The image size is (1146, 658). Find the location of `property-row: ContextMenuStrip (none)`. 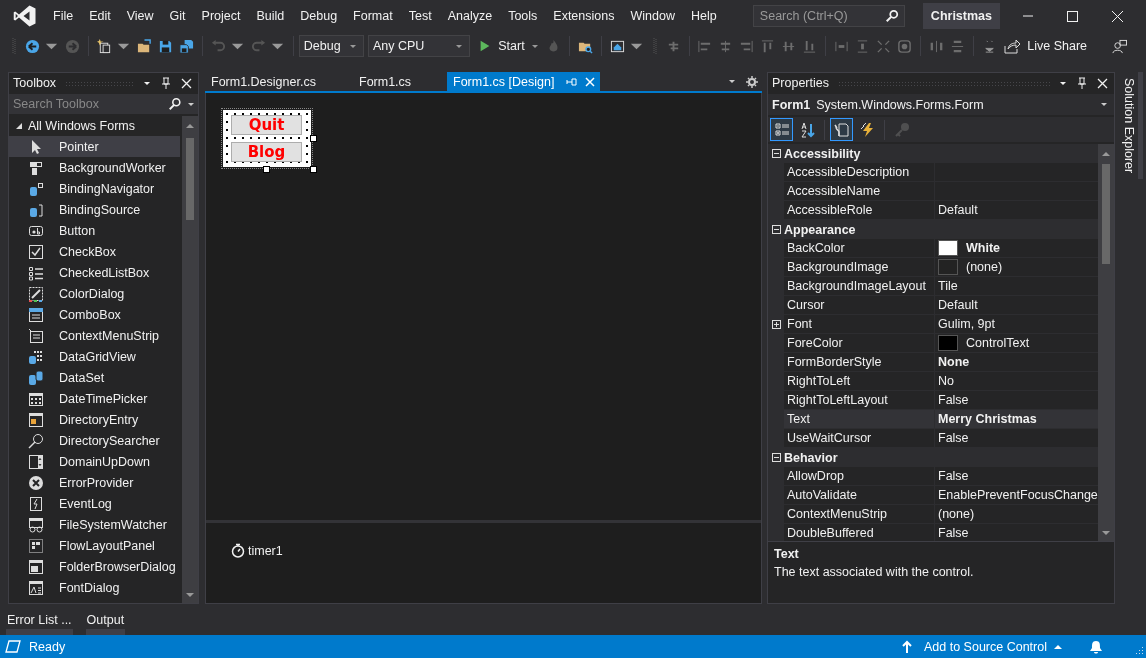

property-row: ContextMenuStrip (none) is located at coordinates (933, 514).